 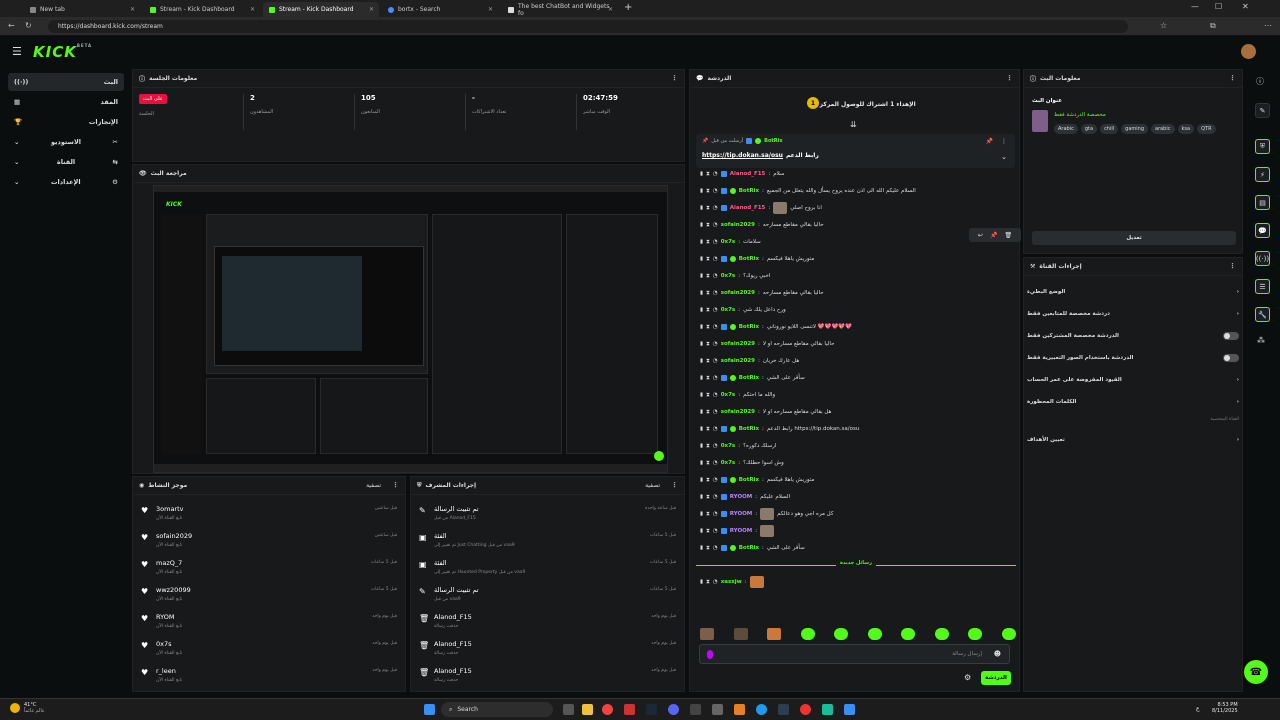 I want to click on emoji-icon: ☻, so click(x=997, y=654).